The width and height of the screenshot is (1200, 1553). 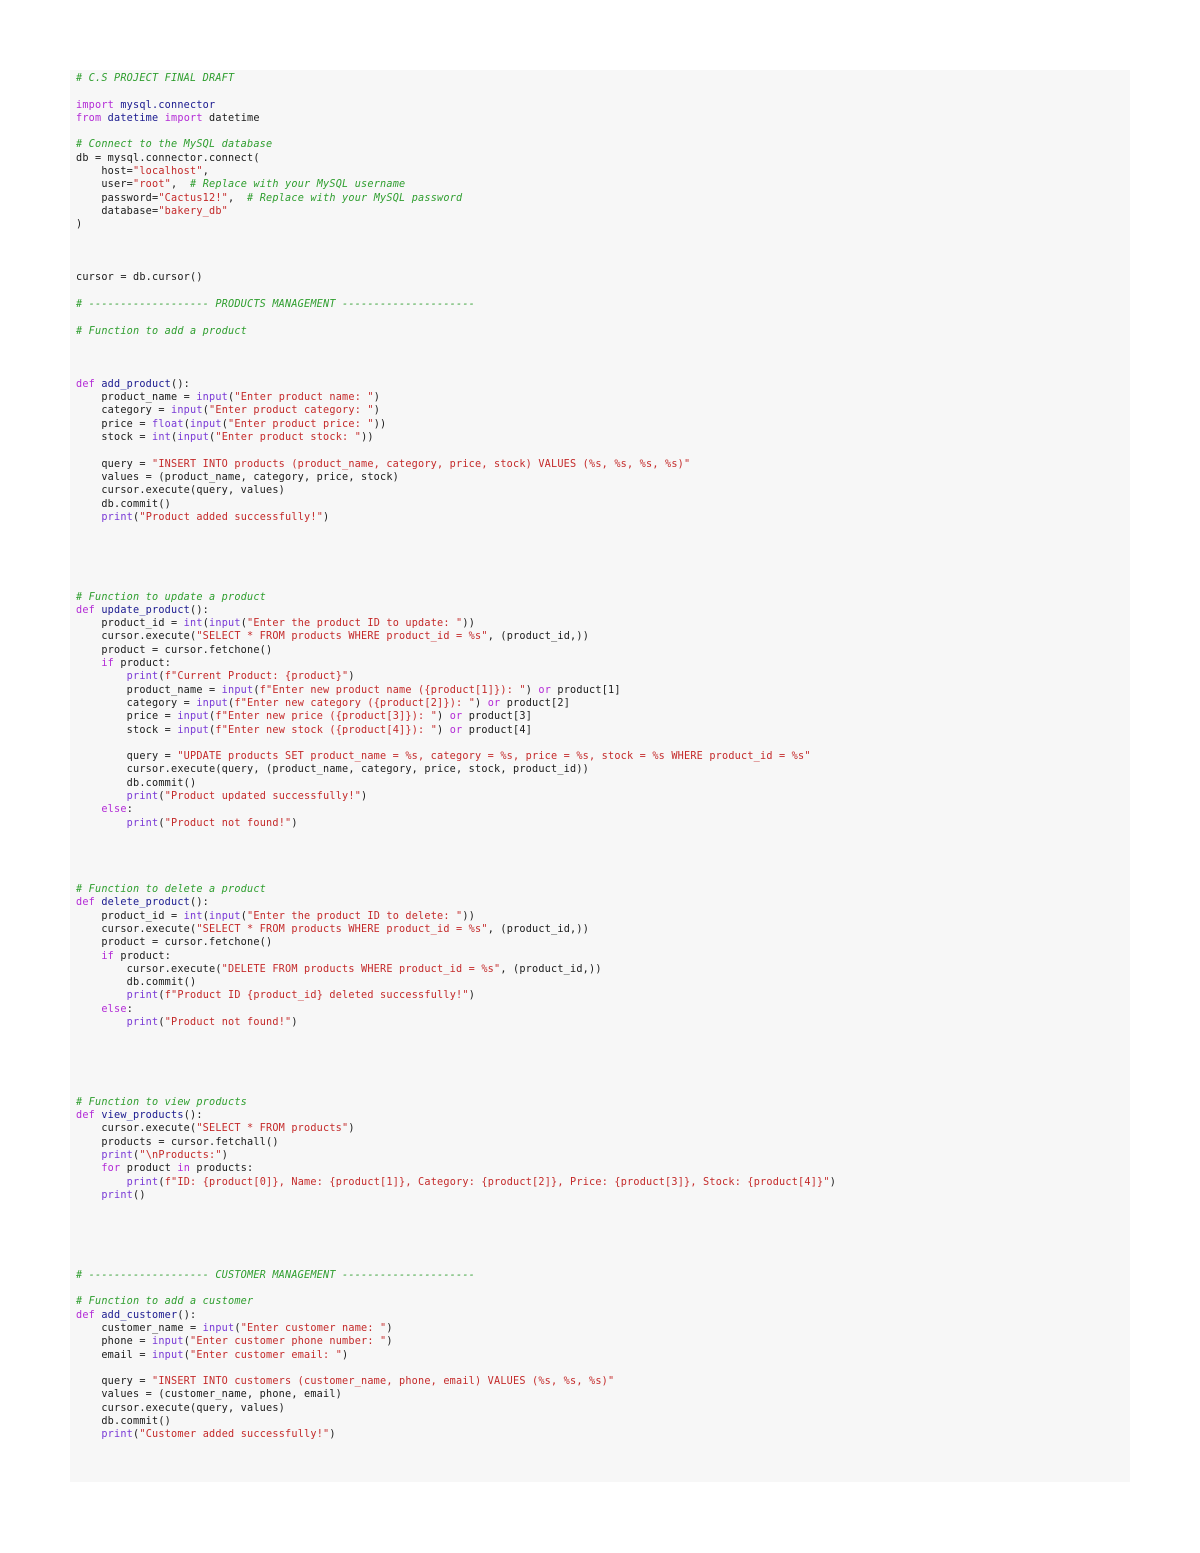 What do you see at coordinates (171, 597) in the screenshot?
I see `comment-token: # Function to update a product` at bounding box center [171, 597].